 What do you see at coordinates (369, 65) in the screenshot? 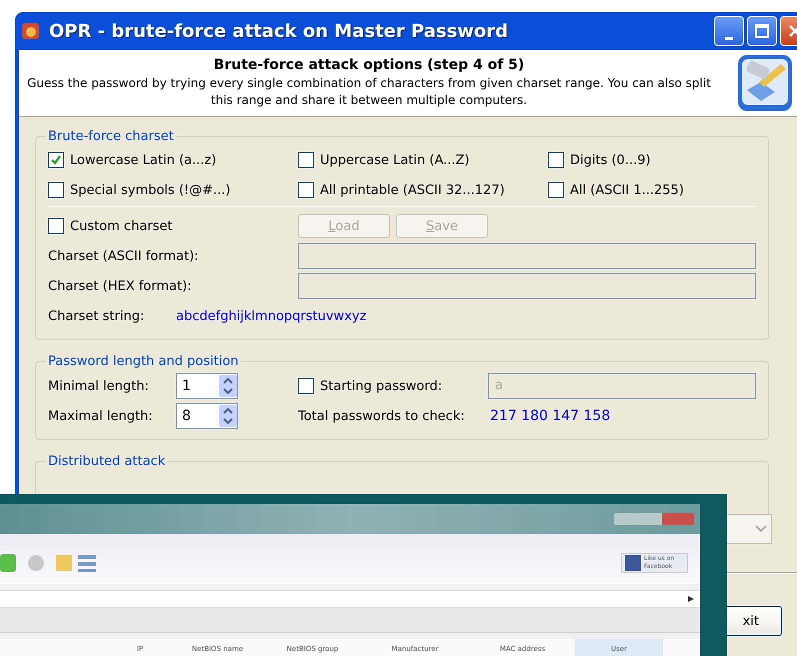
I see `step-title: Brute-force attack options (step 4 of 5)` at bounding box center [369, 65].